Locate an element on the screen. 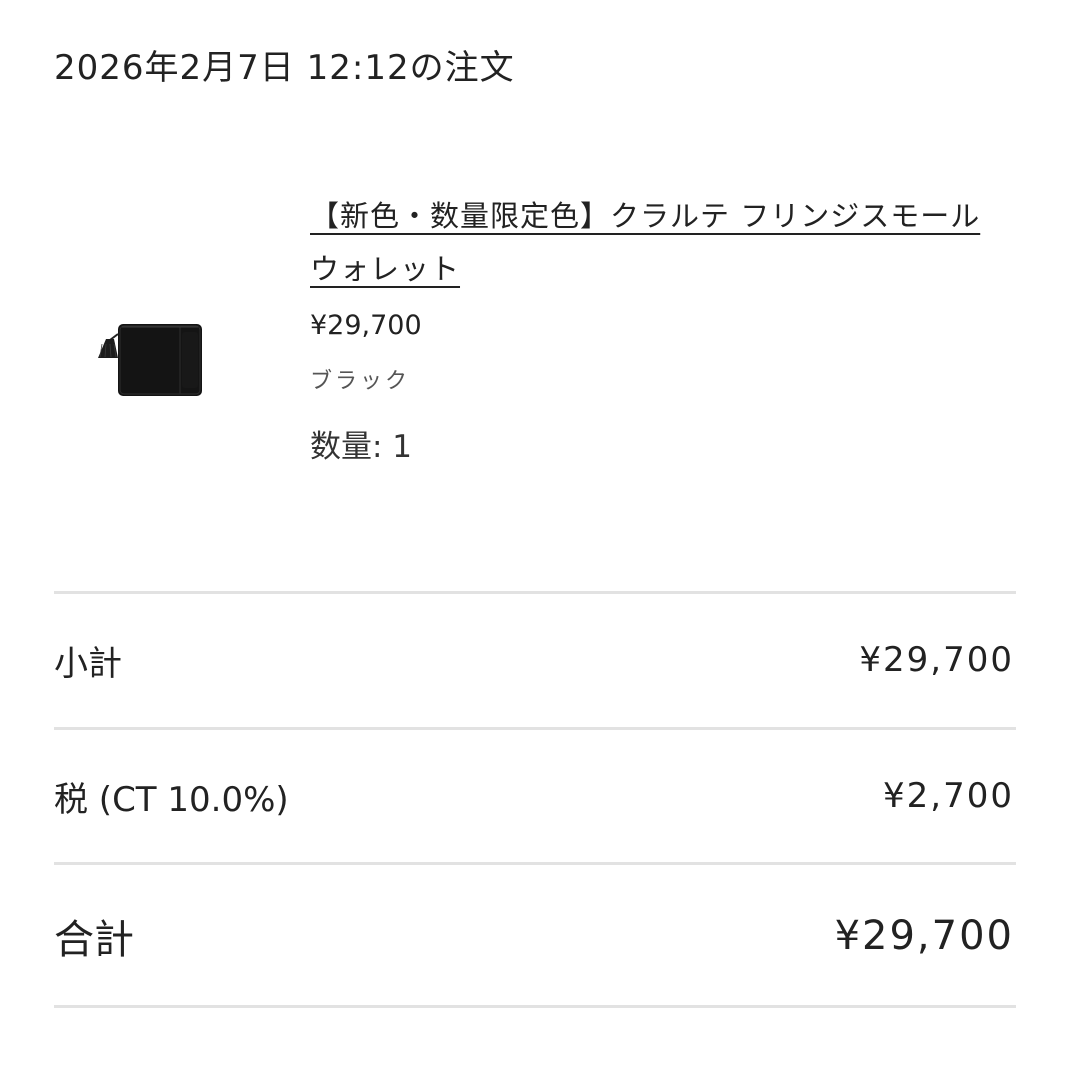 The height and width of the screenshot is (1080, 1072). wallet-image-icon is located at coordinates (150, 360).